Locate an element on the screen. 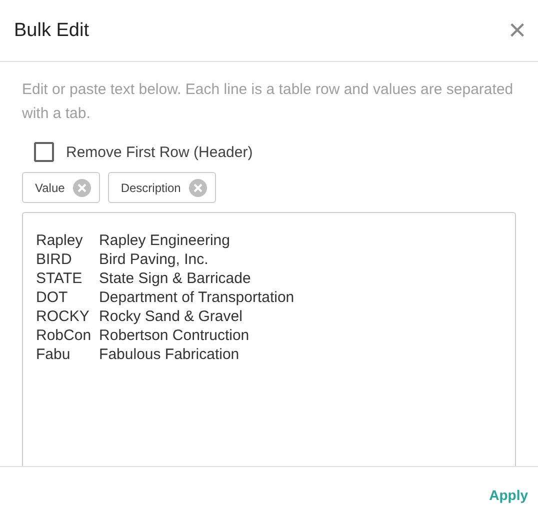 The image size is (538, 514). checkbox-label: Remove First Row (Header) is located at coordinates (159, 152).